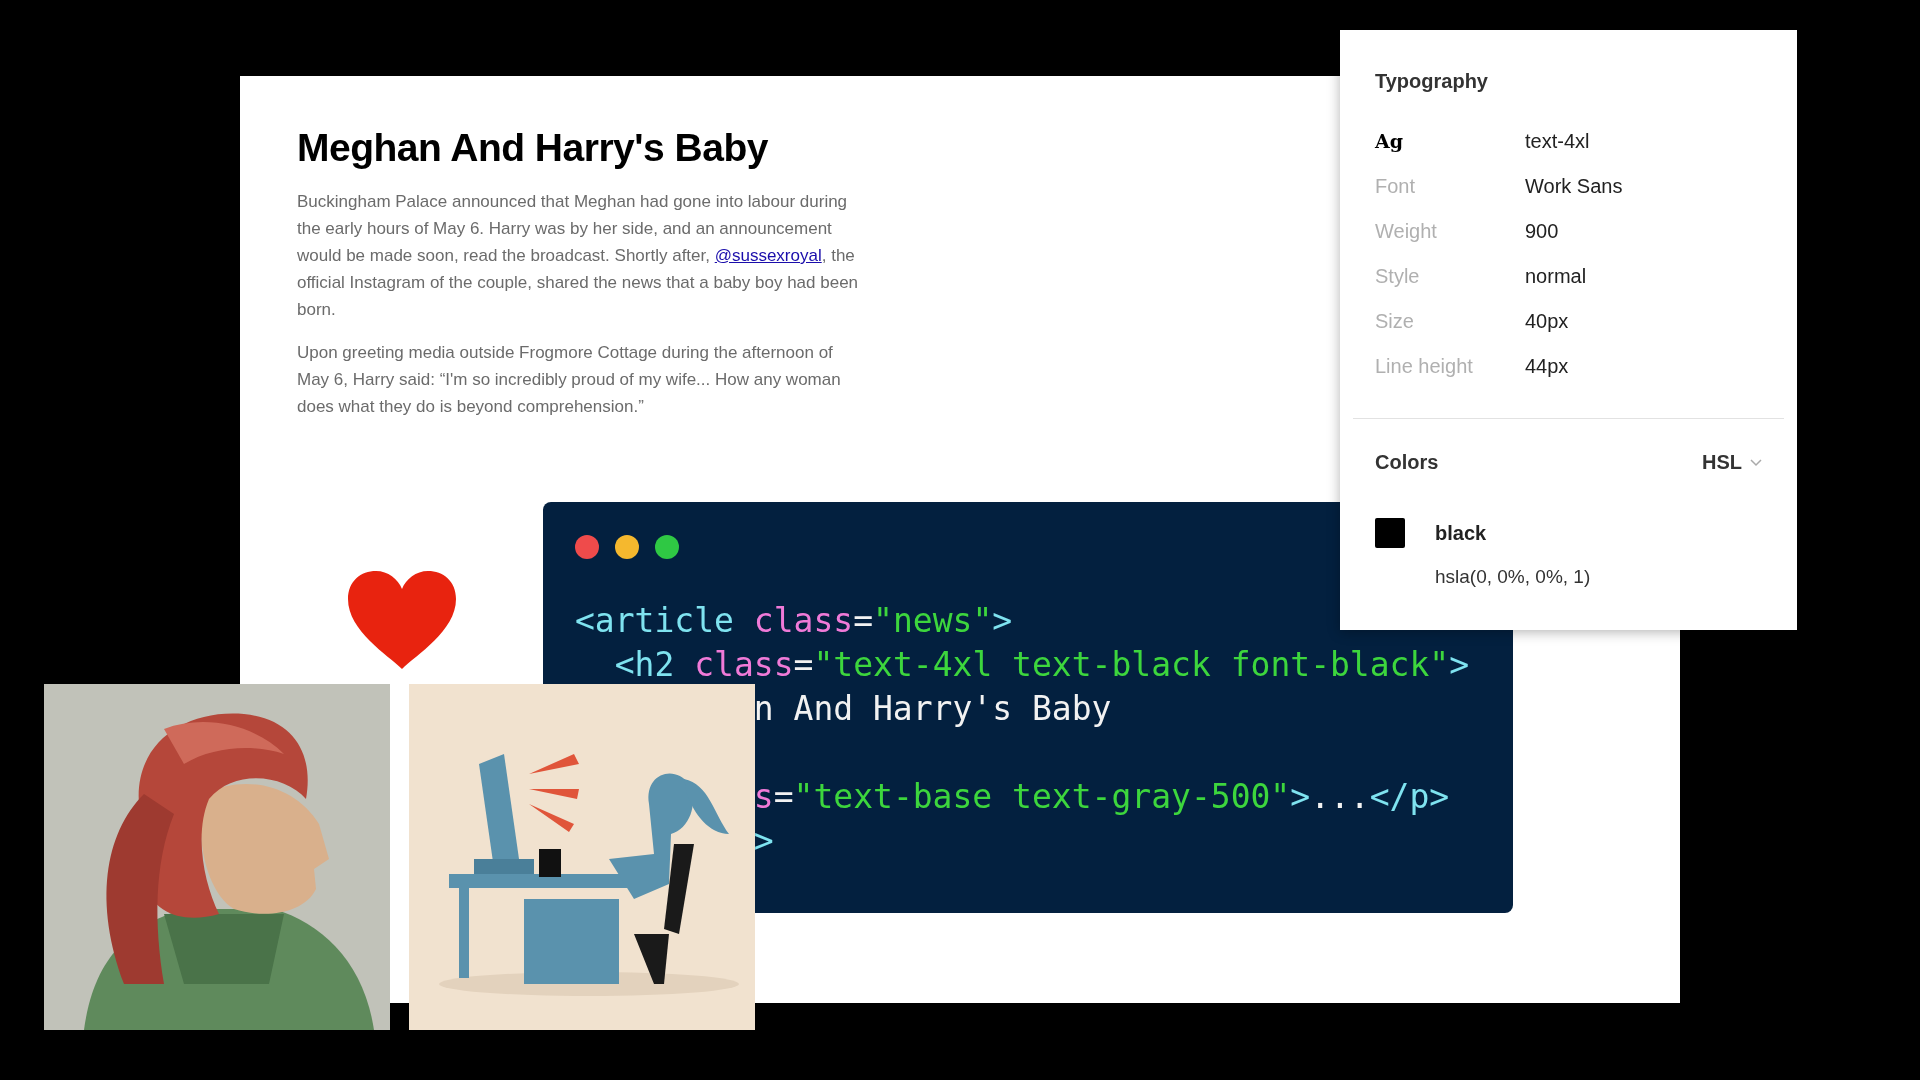  Describe the element at coordinates (1542, 231) in the screenshot. I see `property-value: 900` at that location.